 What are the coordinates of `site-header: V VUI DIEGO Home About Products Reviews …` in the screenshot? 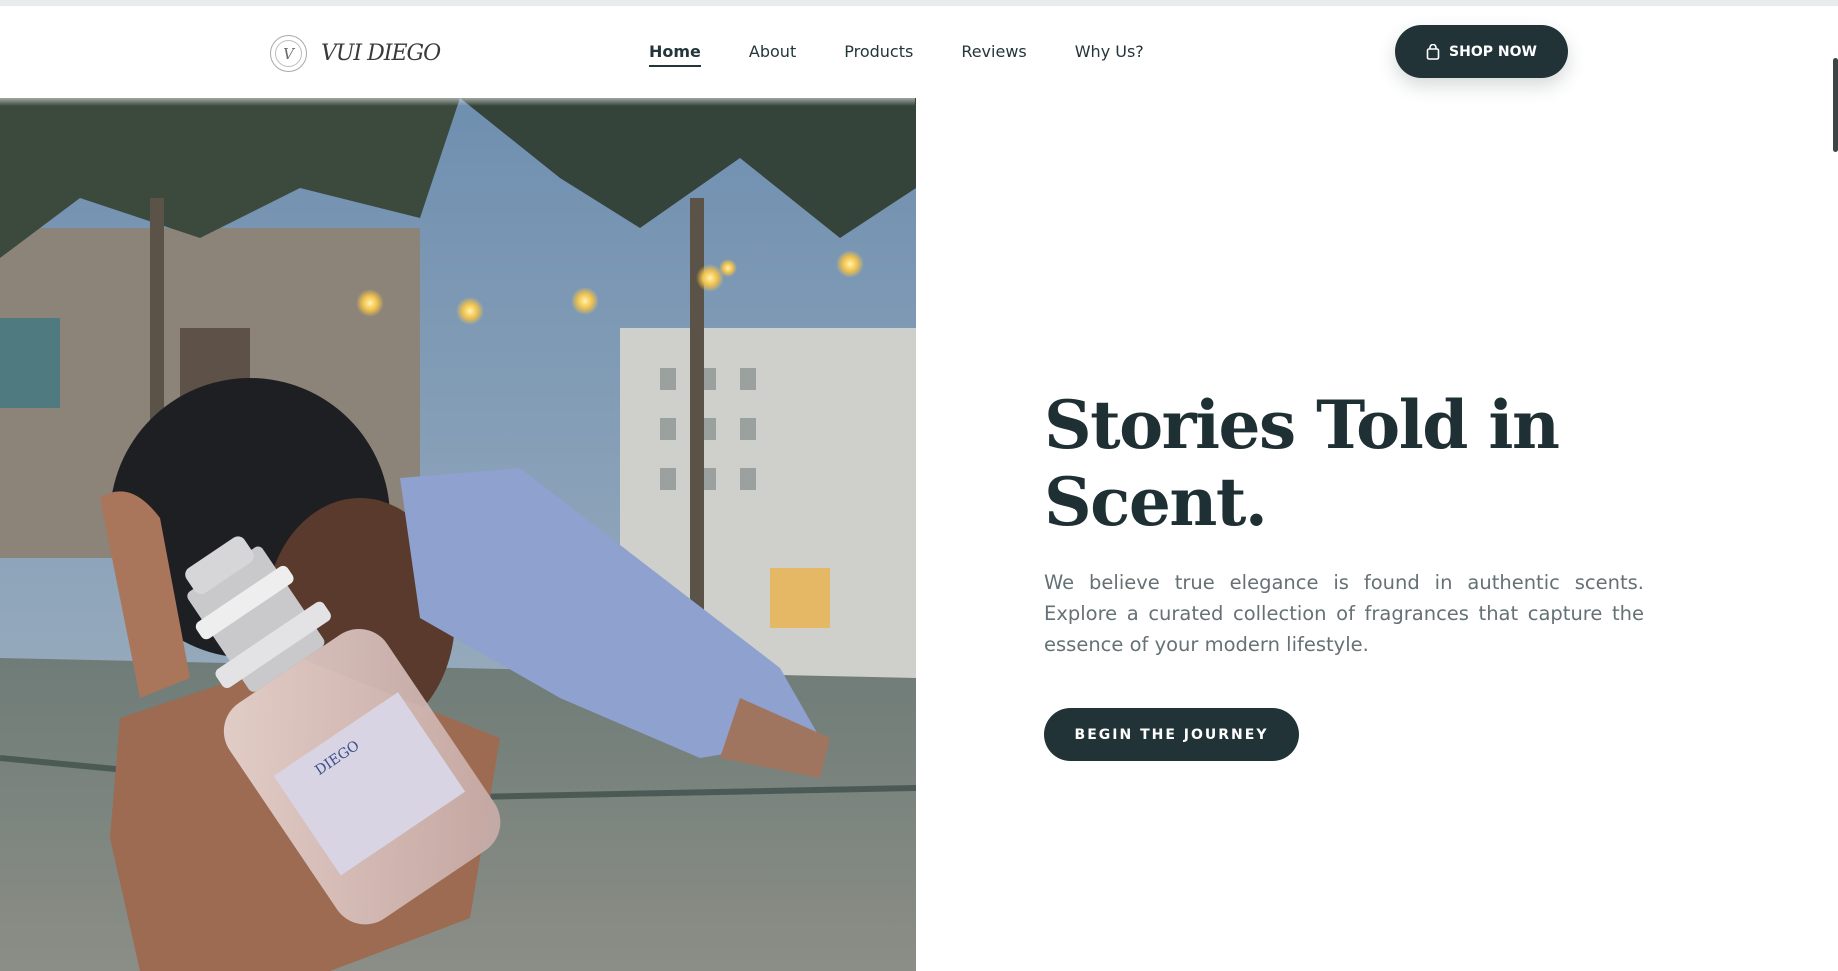 It's located at (919, 52).